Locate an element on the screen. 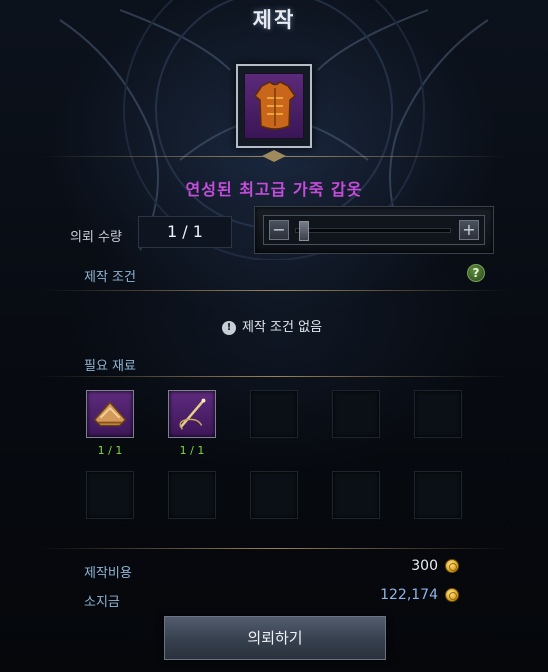 Image resolution: width=548 pixels, height=672 pixels. slider-track is located at coordinates (373, 230).